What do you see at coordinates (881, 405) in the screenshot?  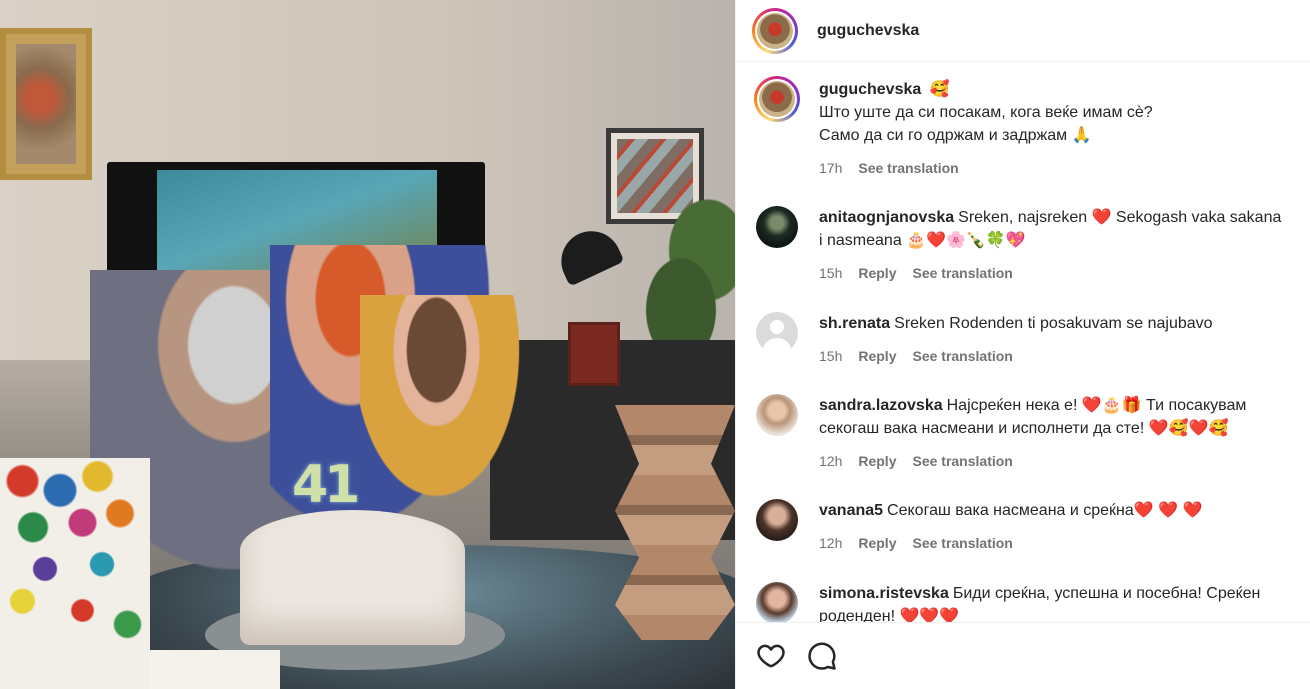 I see `comment-username: sandra.lazovska` at bounding box center [881, 405].